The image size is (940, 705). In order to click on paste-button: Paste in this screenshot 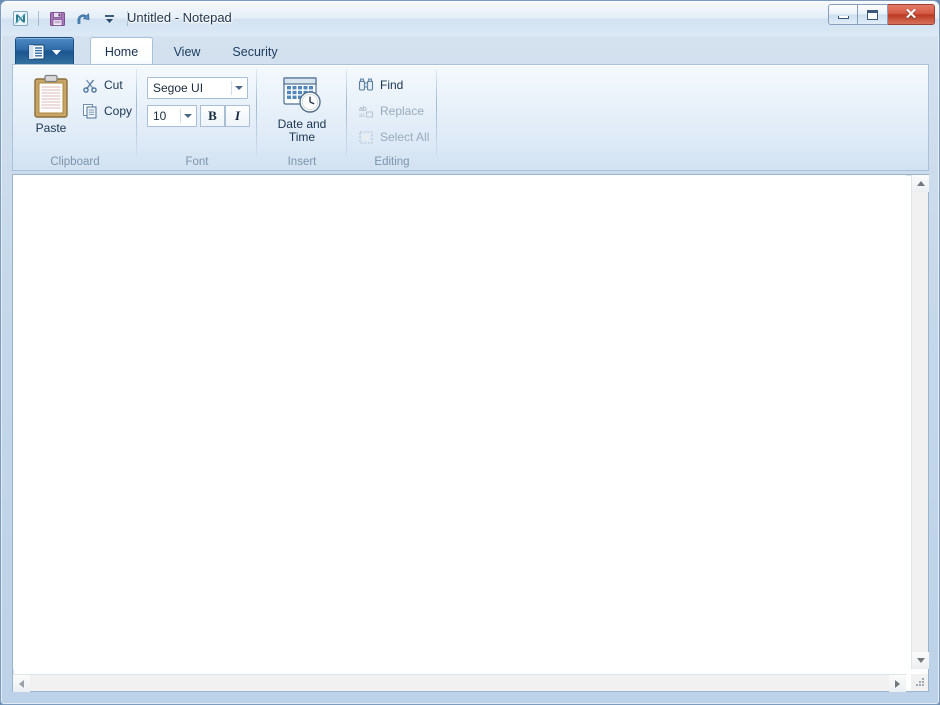, I will do `click(51, 107)`.